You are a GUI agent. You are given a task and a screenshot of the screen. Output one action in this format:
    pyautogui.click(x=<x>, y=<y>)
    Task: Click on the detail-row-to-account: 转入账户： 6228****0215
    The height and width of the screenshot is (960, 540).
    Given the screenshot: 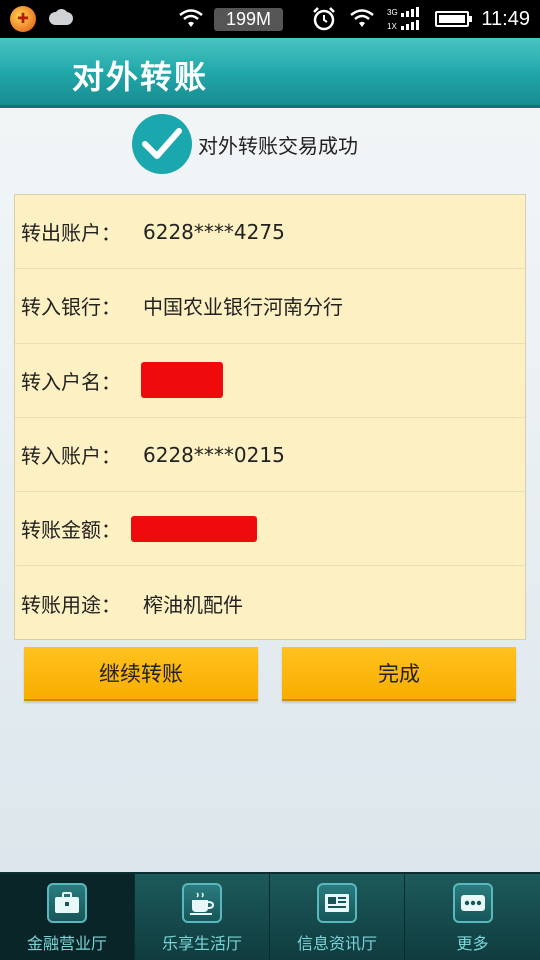 What is the action you would take?
    pyautogui.click(x=270, y=455)
    